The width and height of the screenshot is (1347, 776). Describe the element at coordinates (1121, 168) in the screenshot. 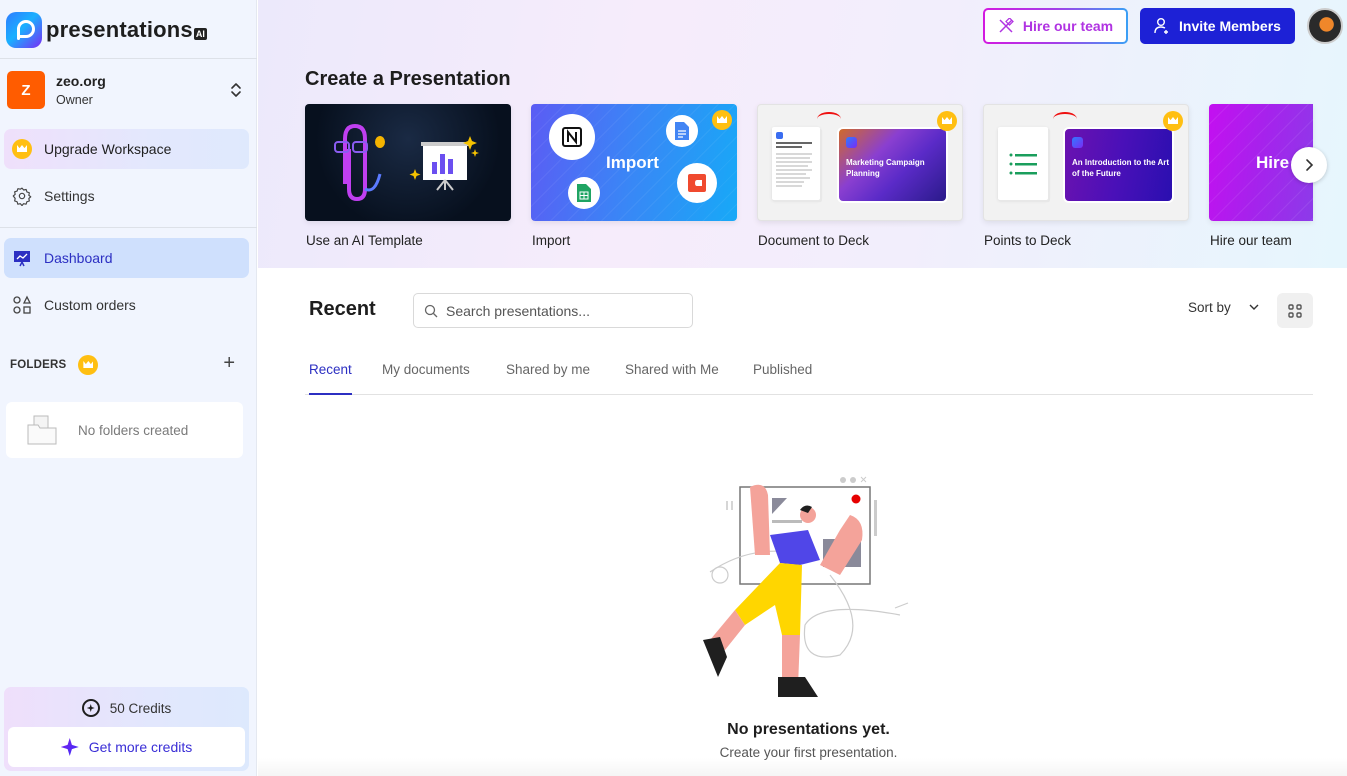

I see `slide-title: An Introduction to the Art of the Future` at that location.